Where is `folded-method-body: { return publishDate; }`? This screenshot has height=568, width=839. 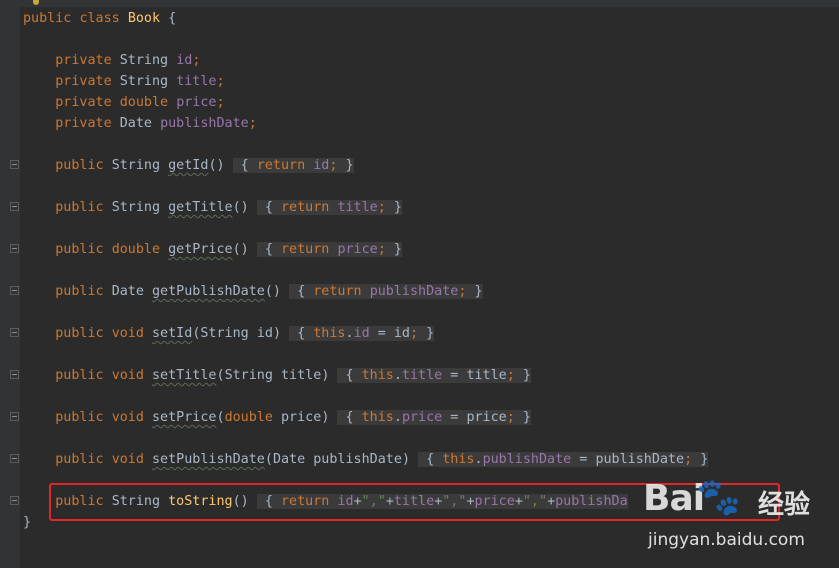 folded-method-body: { return publishDate; } is located at coordinates (386, 291).